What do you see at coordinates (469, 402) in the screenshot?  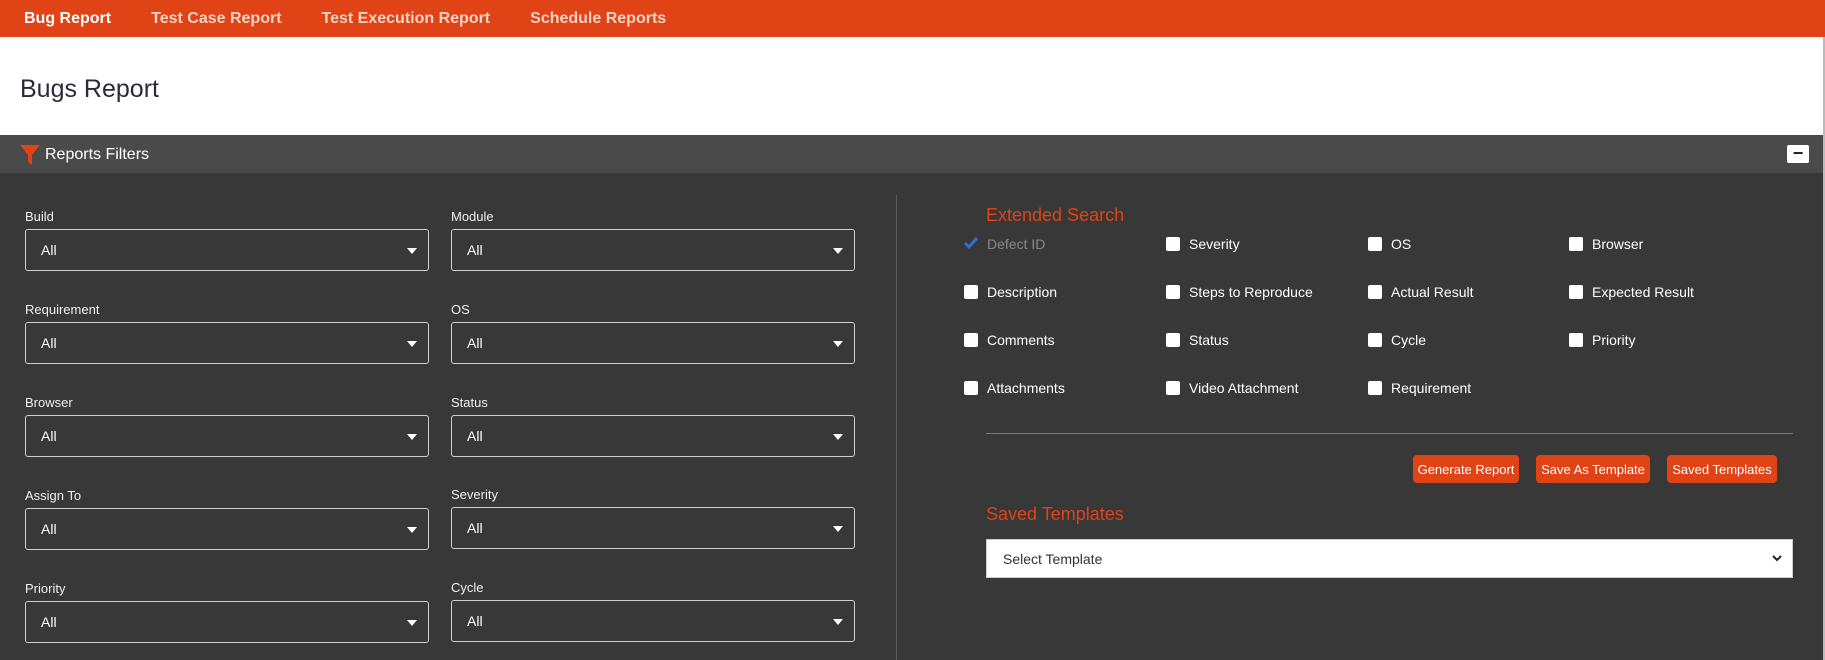 I see `filter-label-status: Status` at bounding box center [469, 402].